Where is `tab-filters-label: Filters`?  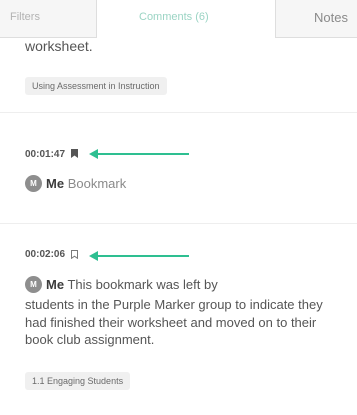 tab-filters-label: Filters is located at coordinates (25, 17).